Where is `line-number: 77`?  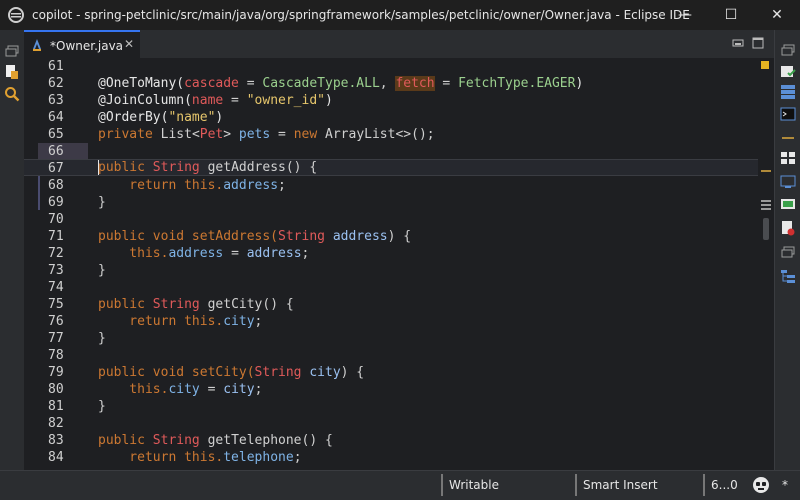
line-number: 77 is located at coordinates (56, 338).